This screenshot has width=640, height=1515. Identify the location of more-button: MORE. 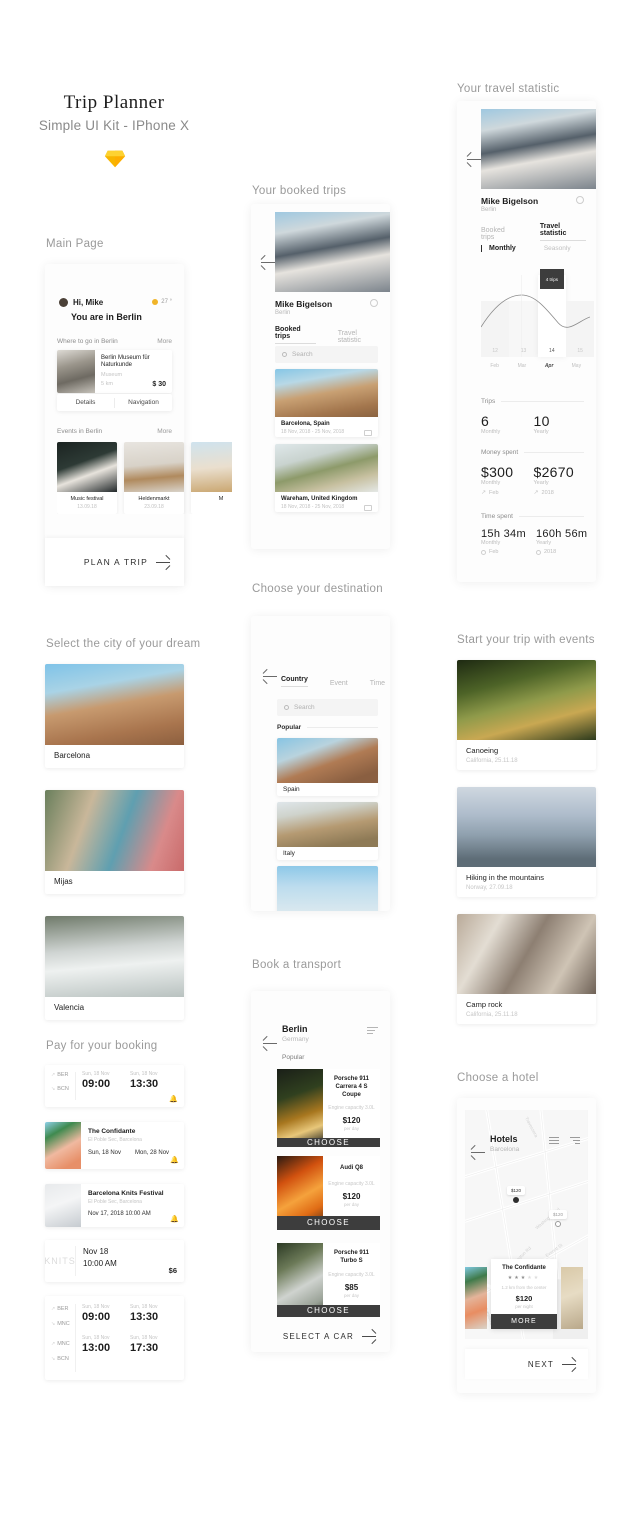
(524, 1321).